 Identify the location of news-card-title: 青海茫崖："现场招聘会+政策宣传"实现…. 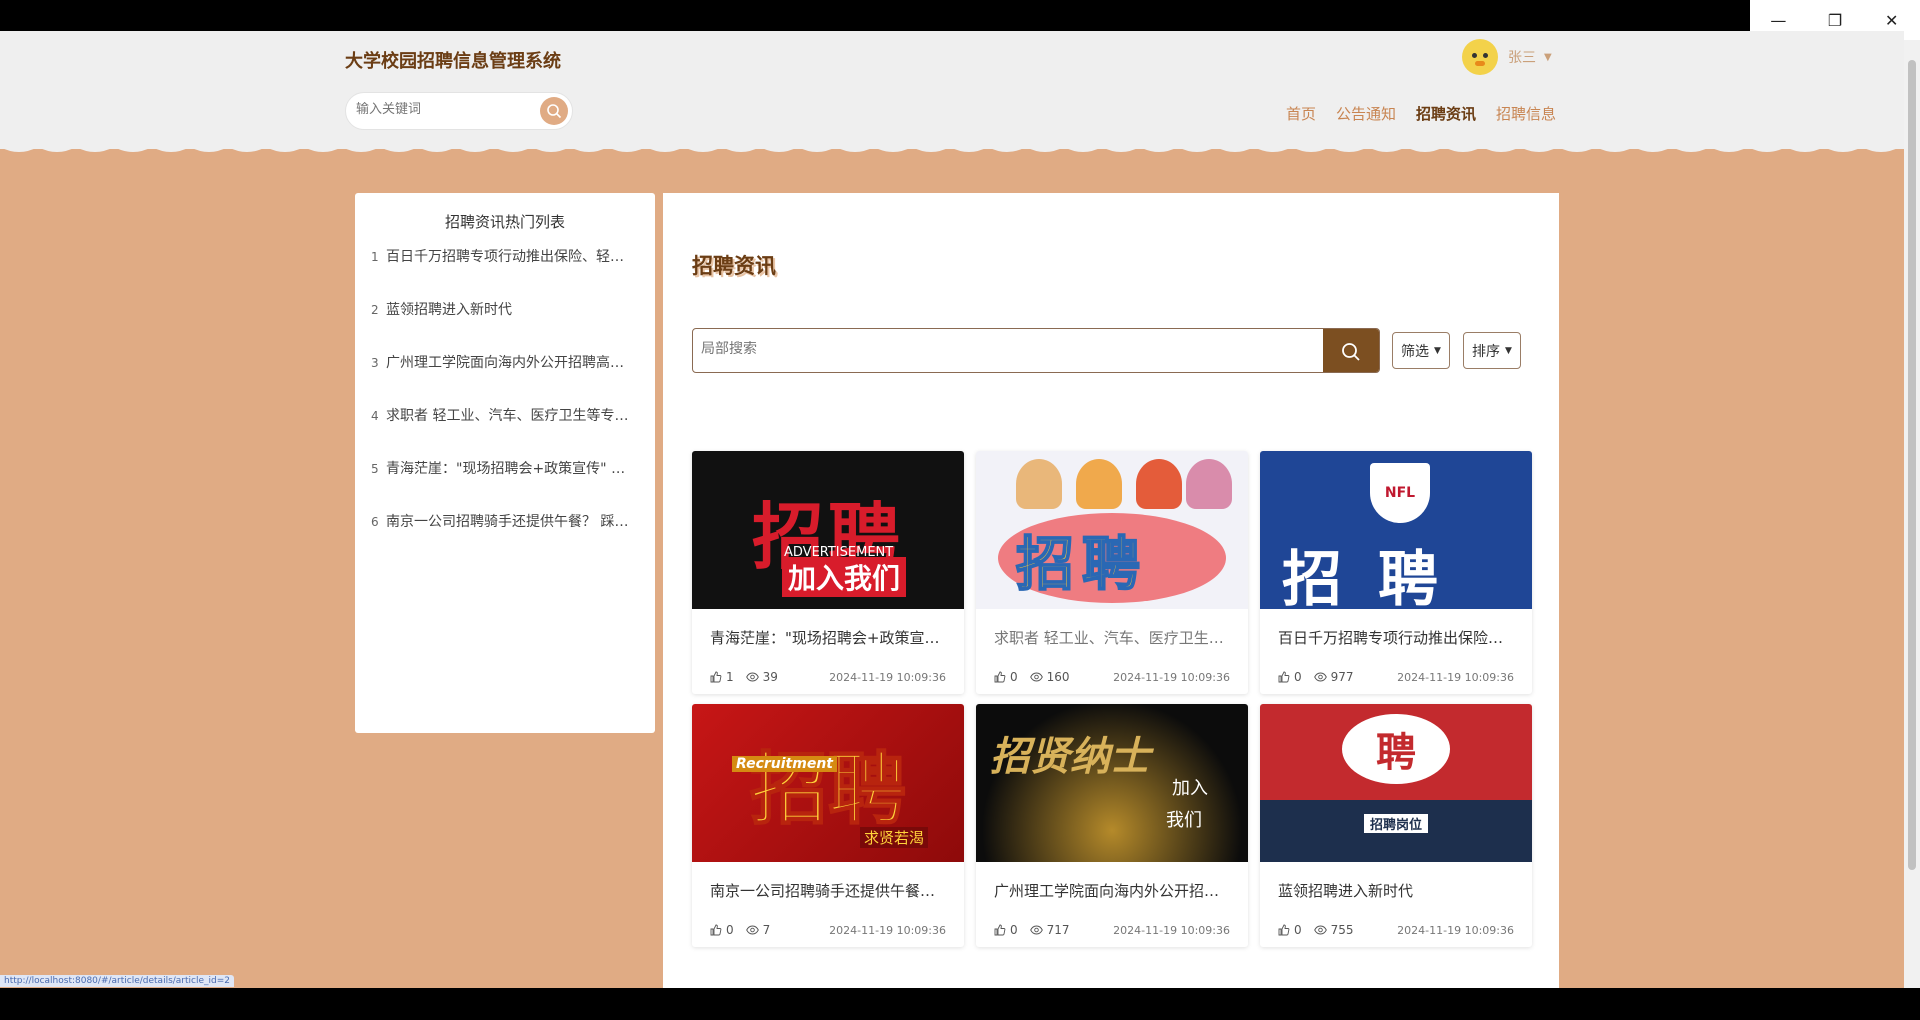
(828, 637).